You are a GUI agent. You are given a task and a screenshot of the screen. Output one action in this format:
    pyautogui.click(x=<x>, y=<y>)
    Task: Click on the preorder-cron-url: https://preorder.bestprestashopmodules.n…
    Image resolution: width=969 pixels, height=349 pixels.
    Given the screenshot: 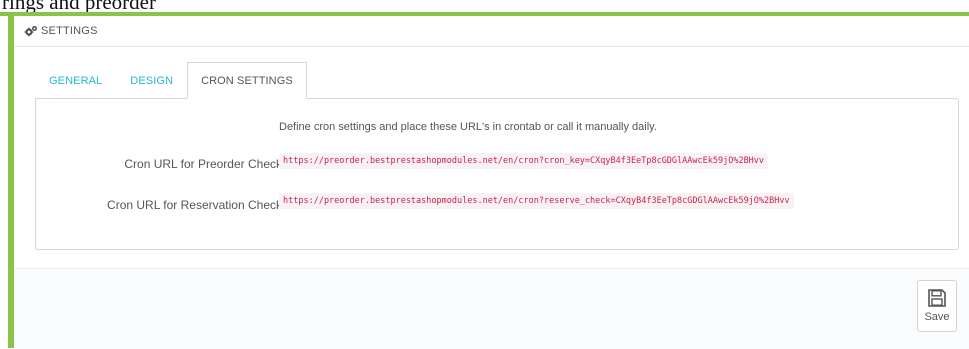 What is the action you would take?
    pyautogui.click(x=524, y=161)
    